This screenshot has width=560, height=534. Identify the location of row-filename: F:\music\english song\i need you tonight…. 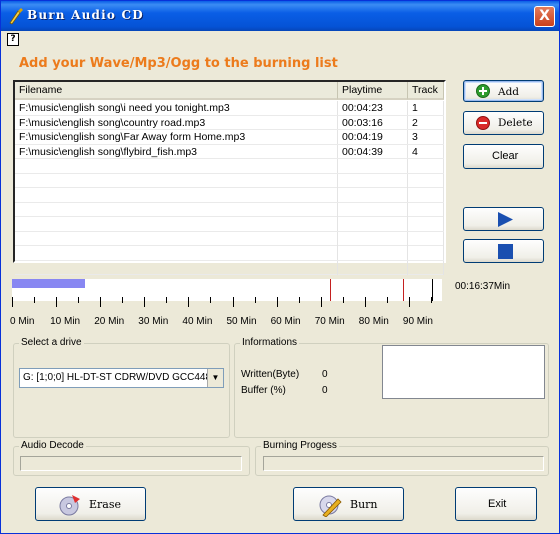
(176, 108).